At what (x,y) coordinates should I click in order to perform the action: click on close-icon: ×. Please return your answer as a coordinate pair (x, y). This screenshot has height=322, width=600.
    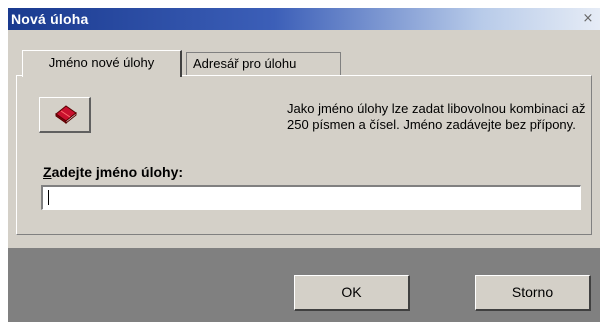
    Looking at the image, I should click on (588, 18).